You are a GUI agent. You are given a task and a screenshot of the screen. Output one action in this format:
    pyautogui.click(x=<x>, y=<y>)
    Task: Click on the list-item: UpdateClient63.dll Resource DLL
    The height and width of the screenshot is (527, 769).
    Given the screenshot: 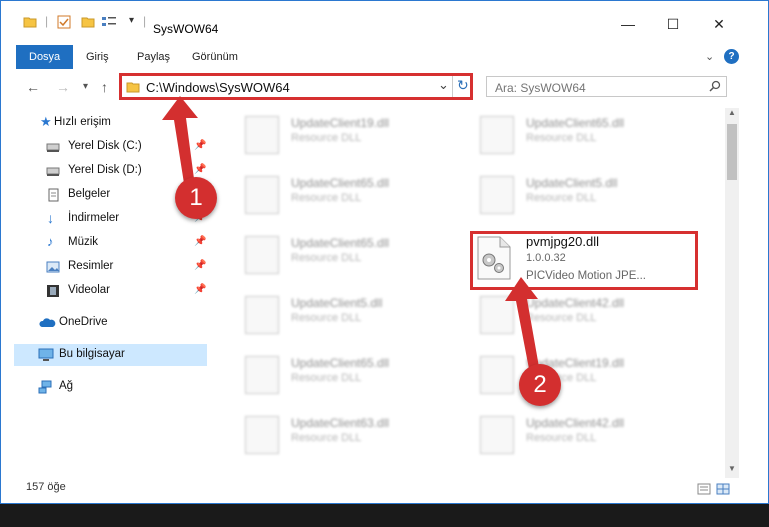 What is the action you would take?
    pyautogui.click(x=345, y=435)
    